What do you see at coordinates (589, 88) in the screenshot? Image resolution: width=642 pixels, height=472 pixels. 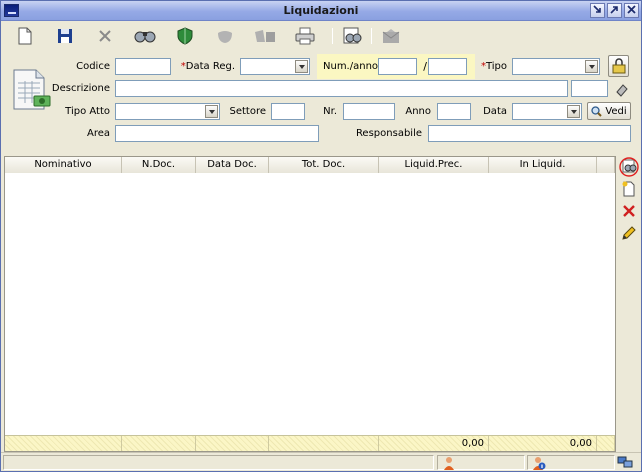 I see `descrizione-extra-input` at bounding box center [589, 88].